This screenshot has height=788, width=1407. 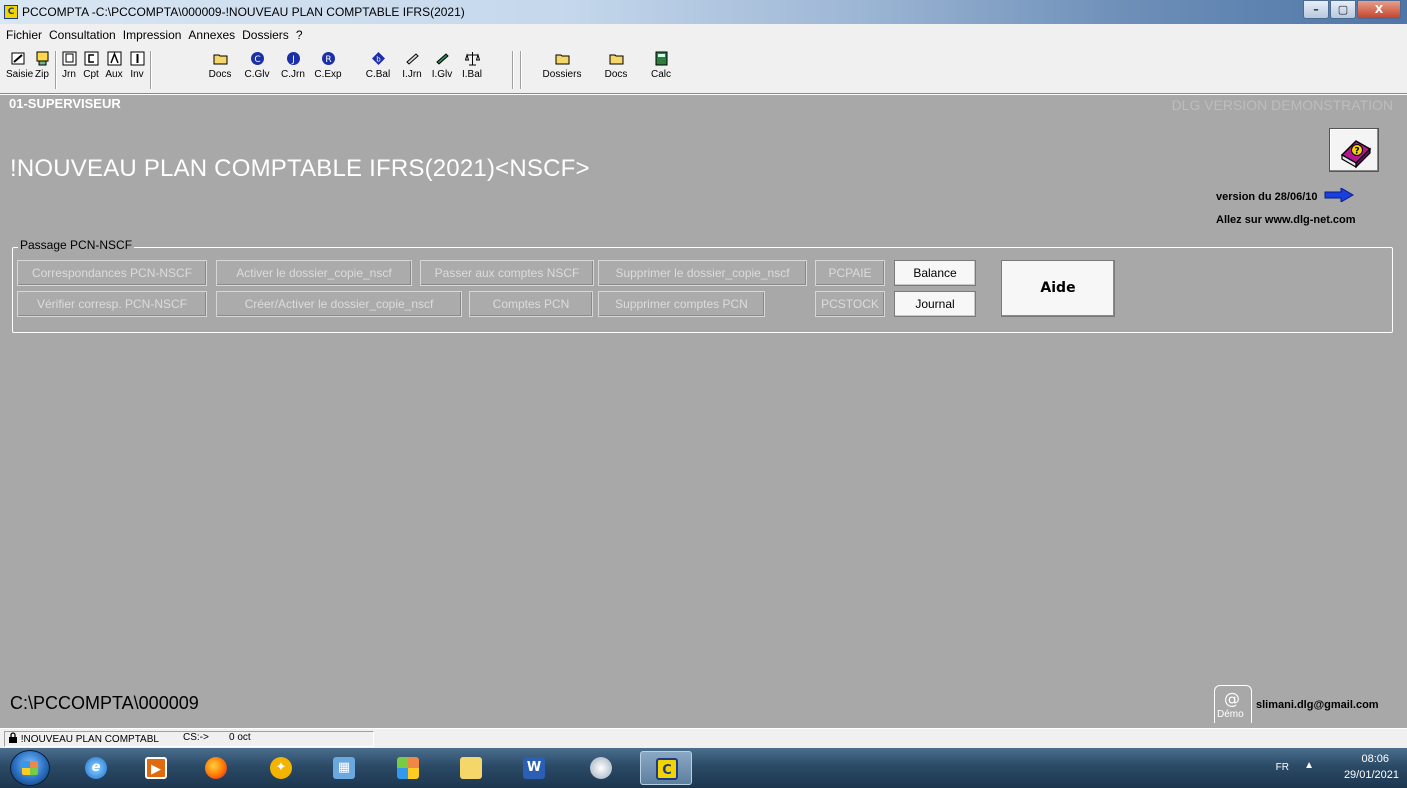 I want to click on language-indicator: FR, so click(x=1282, y=767).